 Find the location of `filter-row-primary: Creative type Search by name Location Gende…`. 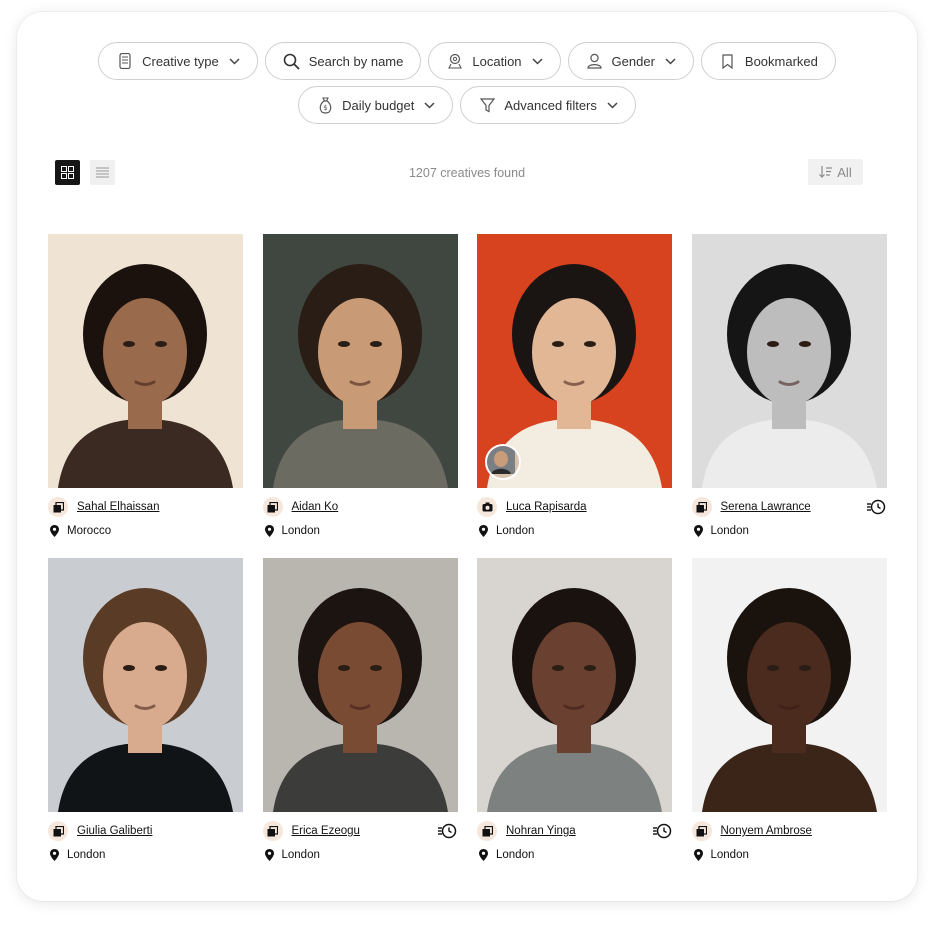

filter-row-primary: Creative type Search by name Location Gende… is located at coordinates (467, 61).